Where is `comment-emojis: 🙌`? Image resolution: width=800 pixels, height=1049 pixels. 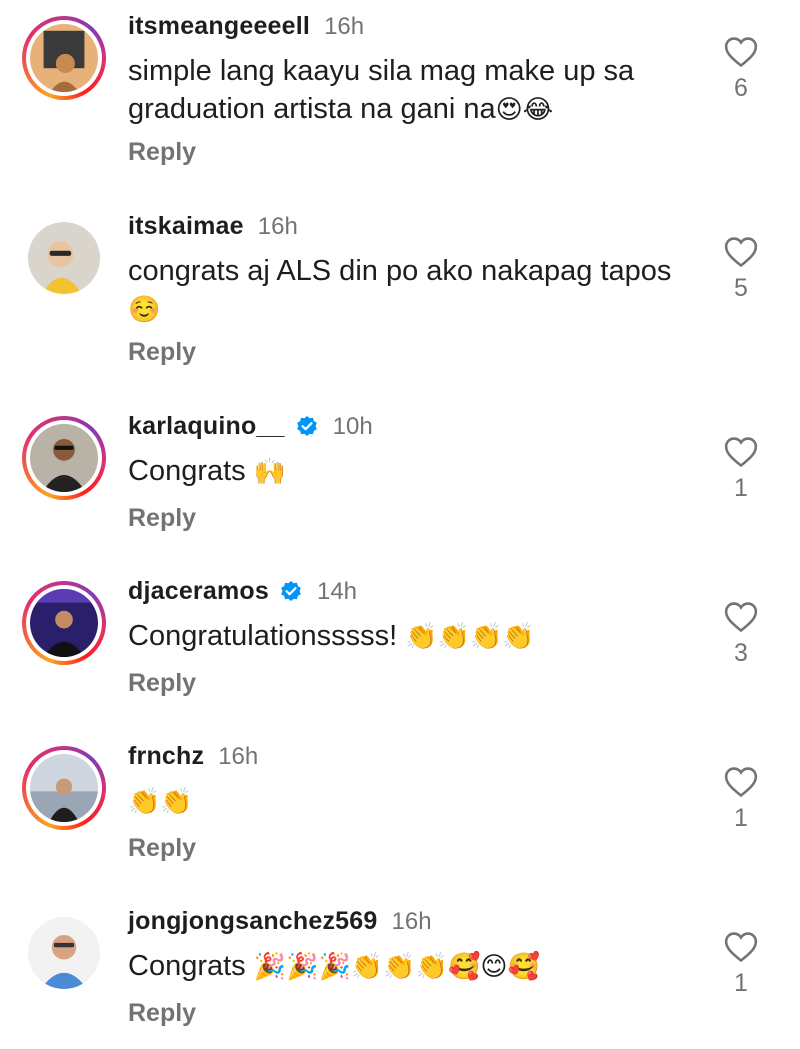 comment-emojis: 🙌 is located at coordinates (270, 472).